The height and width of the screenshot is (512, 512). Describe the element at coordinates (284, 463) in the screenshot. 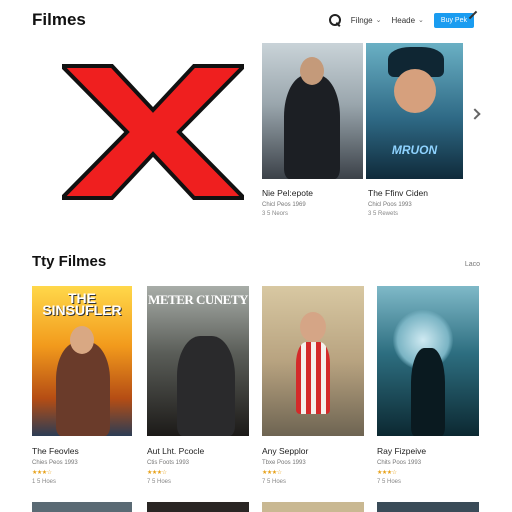

I see `movie-subtitle: Tbxe Poos 1993` at that location.